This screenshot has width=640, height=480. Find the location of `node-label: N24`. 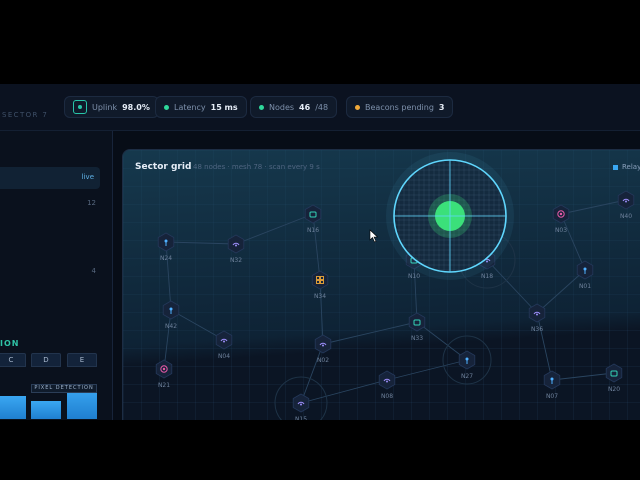

node-label: N24 is located at coordinates (166, 258).